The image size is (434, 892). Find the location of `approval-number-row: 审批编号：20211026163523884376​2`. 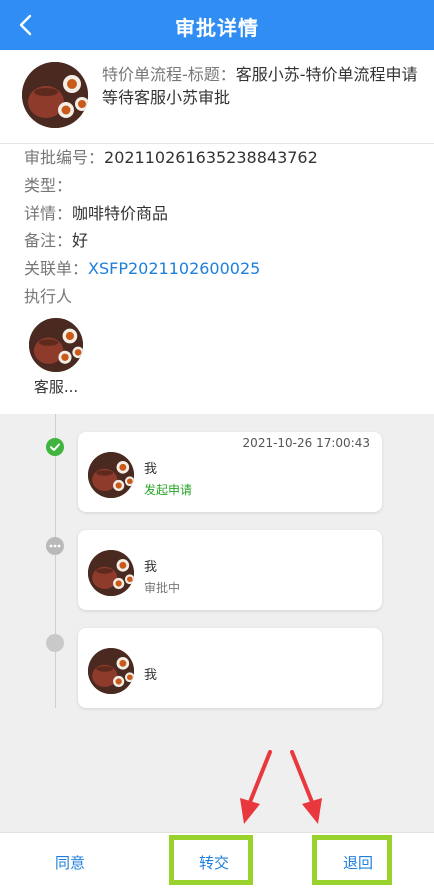

approval-number-row: 审批编号：20211026163523884376​2 is located at coordinates (171, 158).